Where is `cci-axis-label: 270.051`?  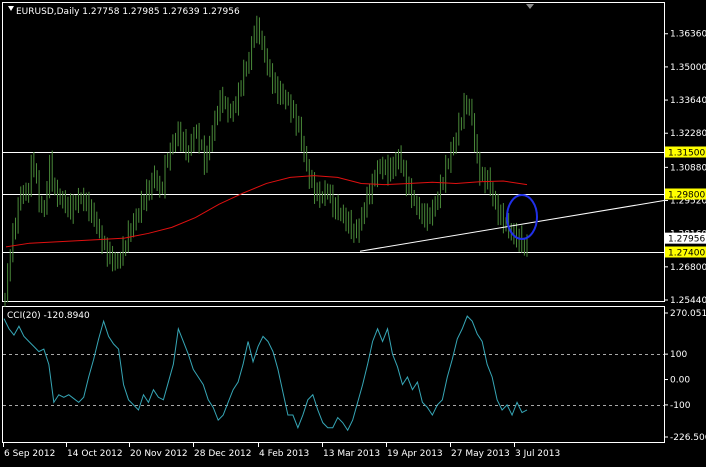 cci-axis-label: 270.051 is located at coordinates (688, 314).